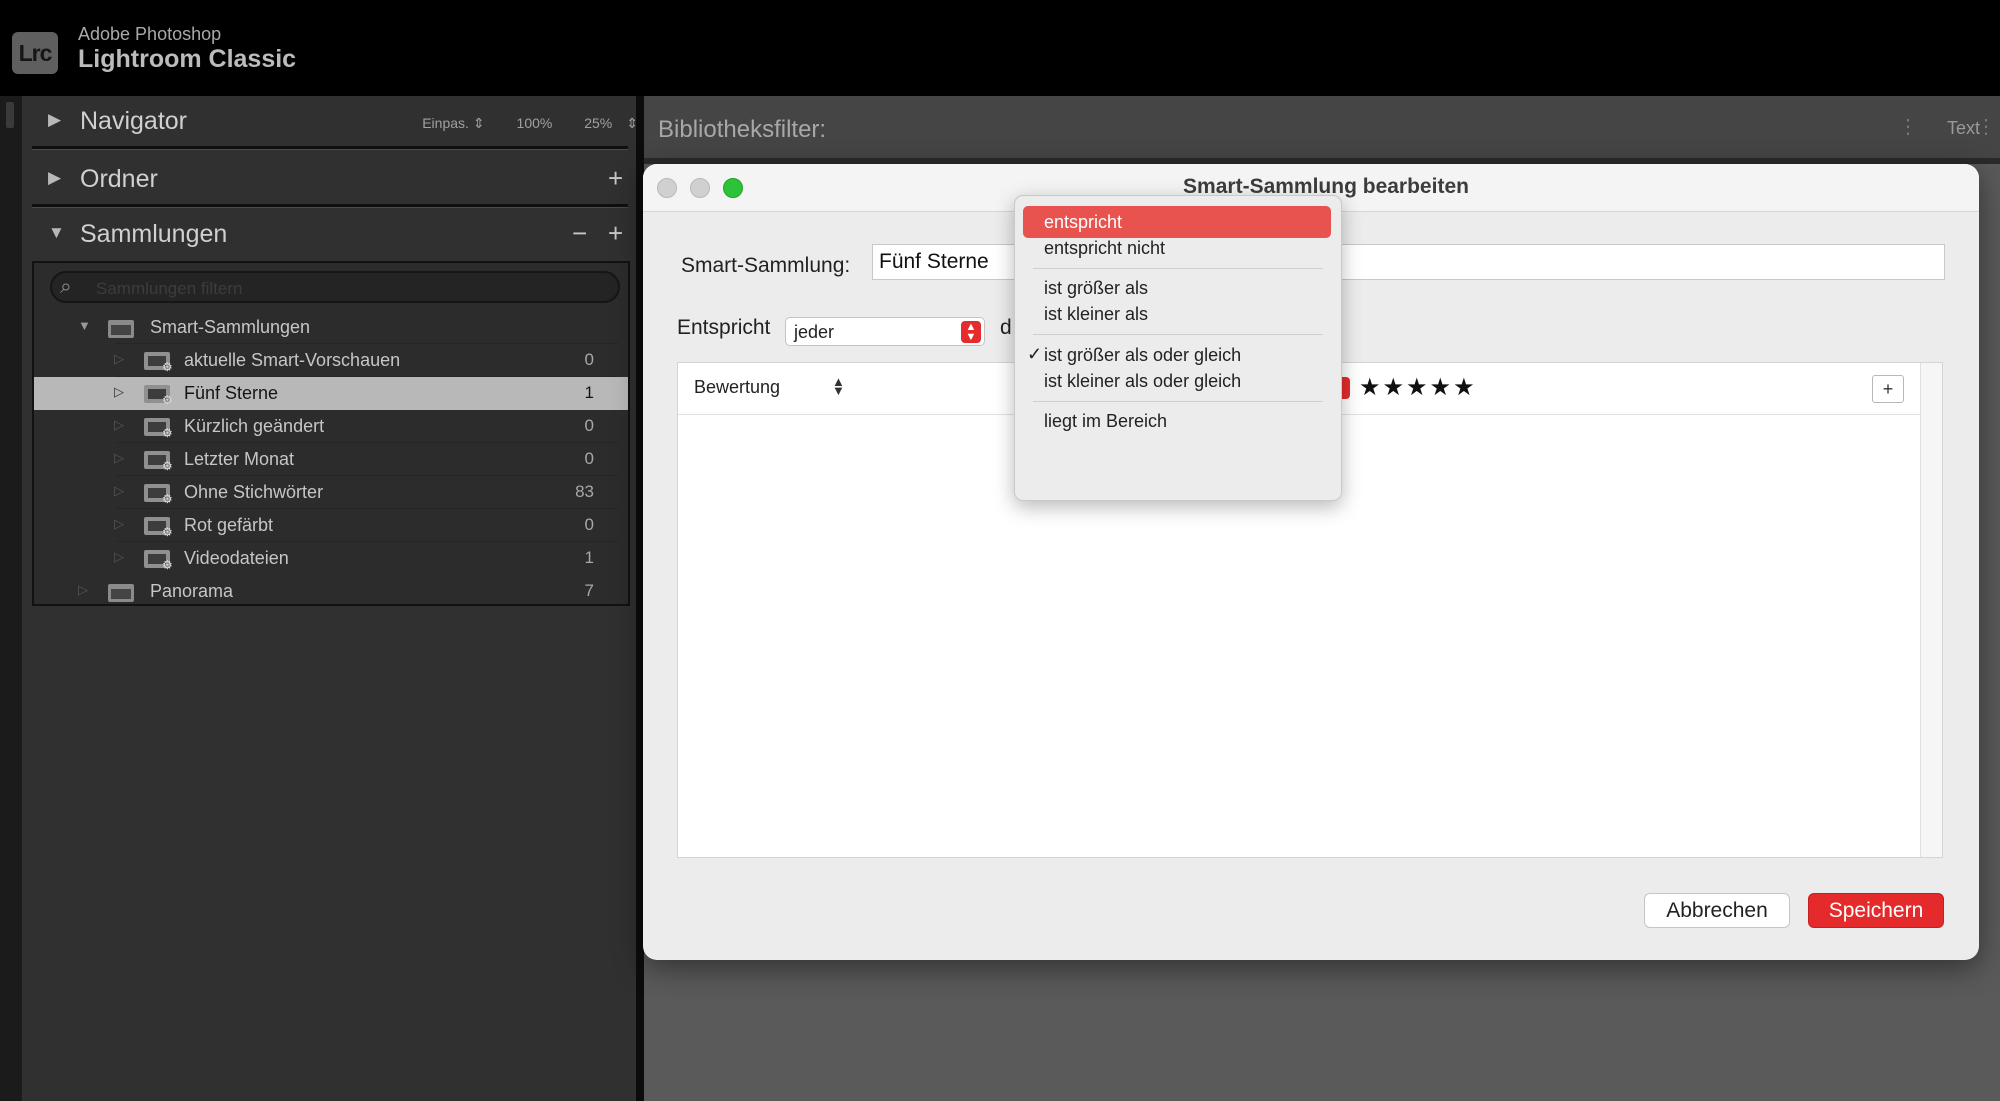 The height and width of the screenshot is (1101, 2000). Describe the element at coordinates (615, 178) in the screenshot. I see `add-folder-icon: +` at that location.